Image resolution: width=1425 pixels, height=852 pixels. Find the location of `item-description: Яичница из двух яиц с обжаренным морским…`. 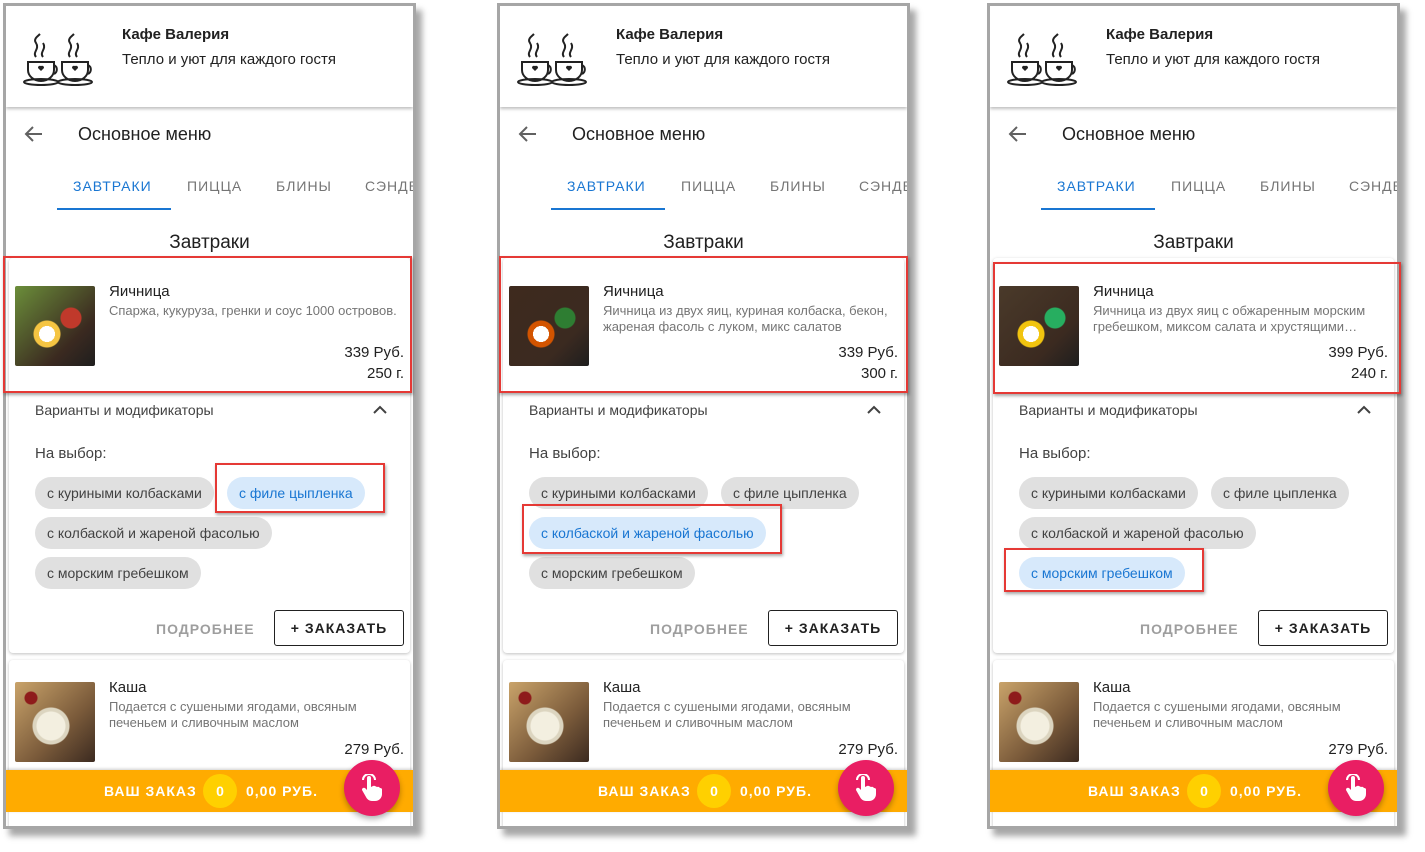

item-description: Яичница из двух яиц с обжаренным морским… is located at coordinates (1229, 318).